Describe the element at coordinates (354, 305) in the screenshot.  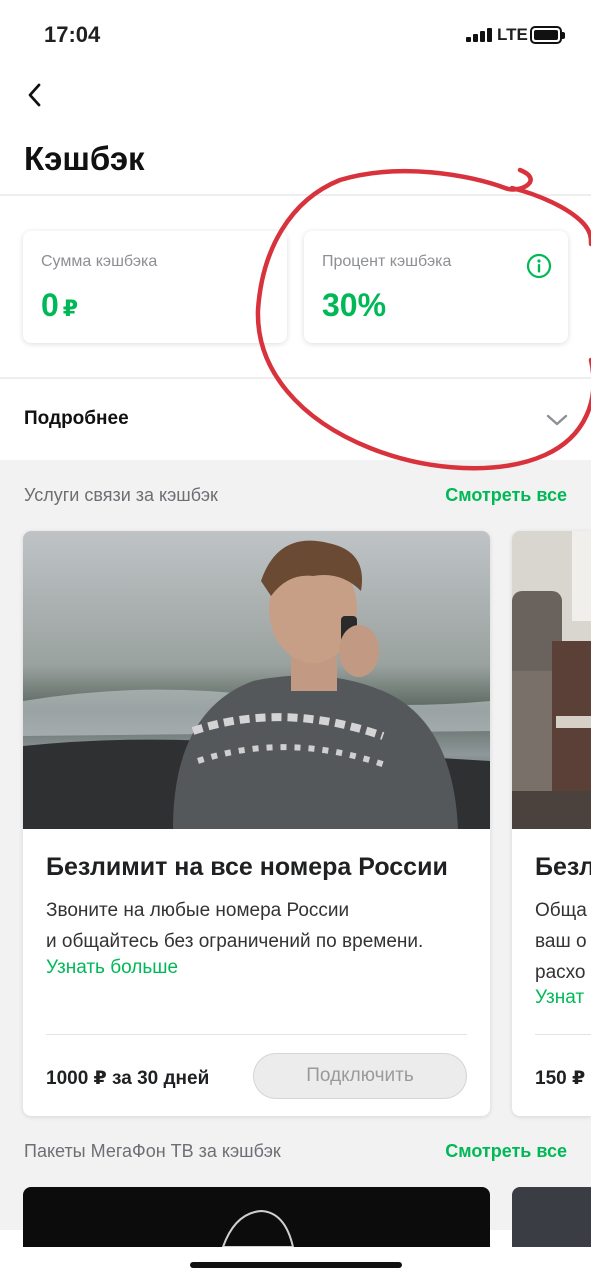
I see `cashback-percent-value: 30%` at that location.